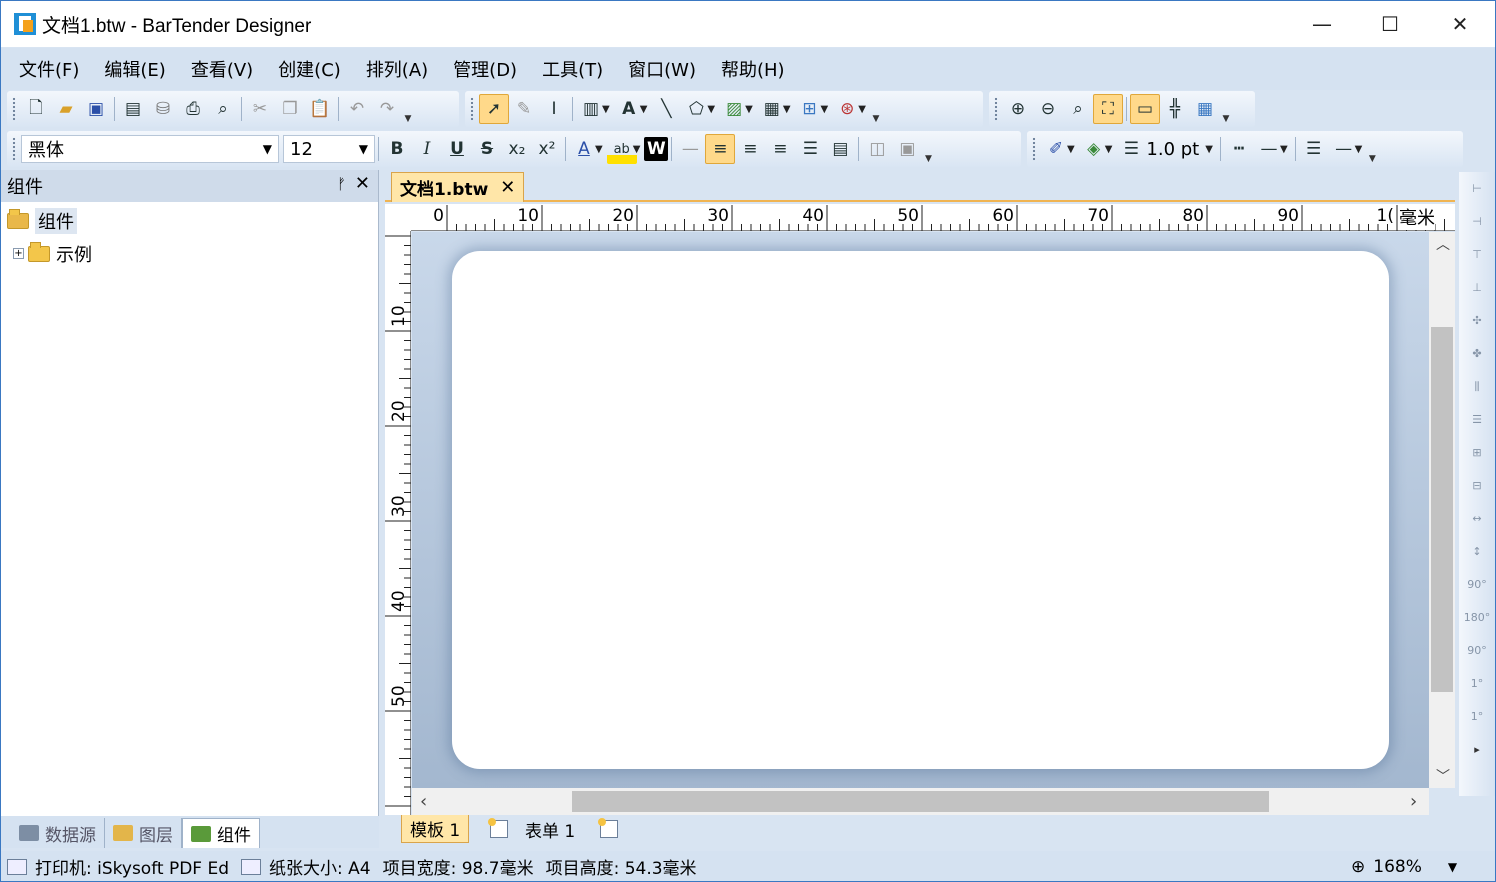  I want to click on align-justify-icon: ☰, so click(810, 149).